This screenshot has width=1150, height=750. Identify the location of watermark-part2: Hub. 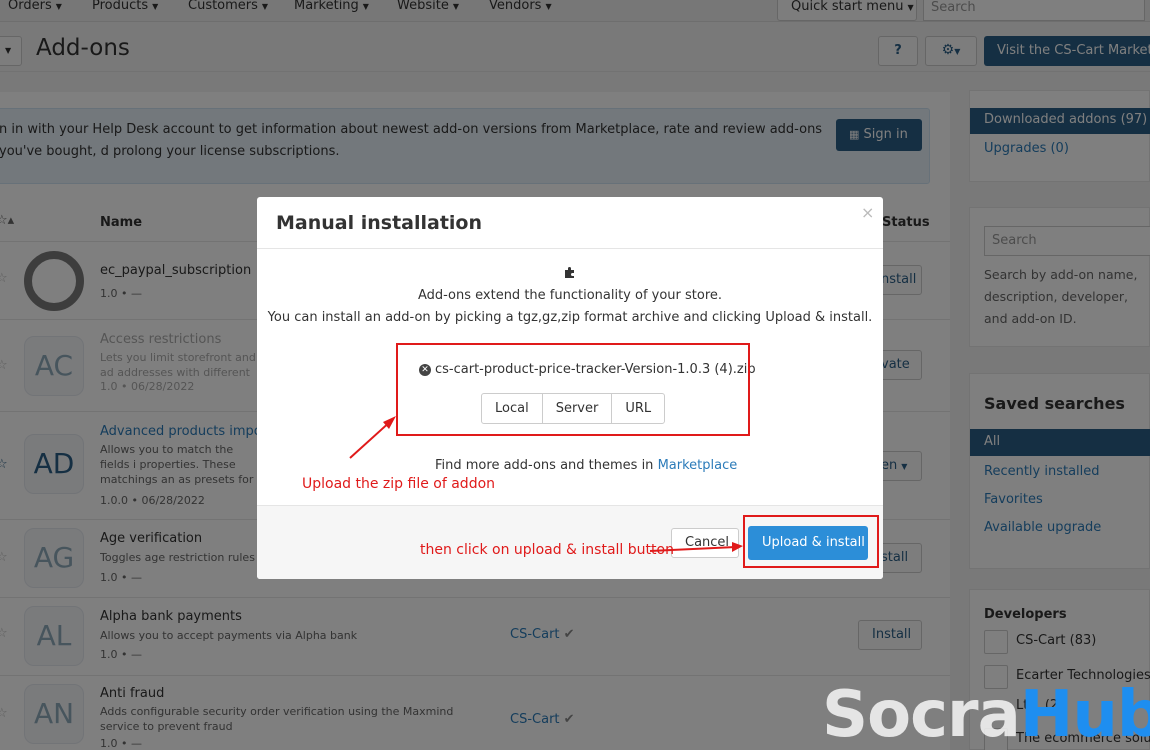
(1084, 714).